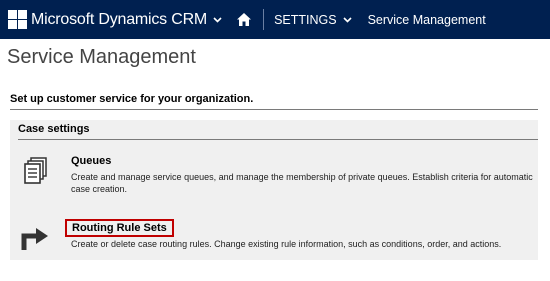 The width and height of the screenshot is (550, 281). I want to click on settings-menu: SETTINGS, so click(313, 20).